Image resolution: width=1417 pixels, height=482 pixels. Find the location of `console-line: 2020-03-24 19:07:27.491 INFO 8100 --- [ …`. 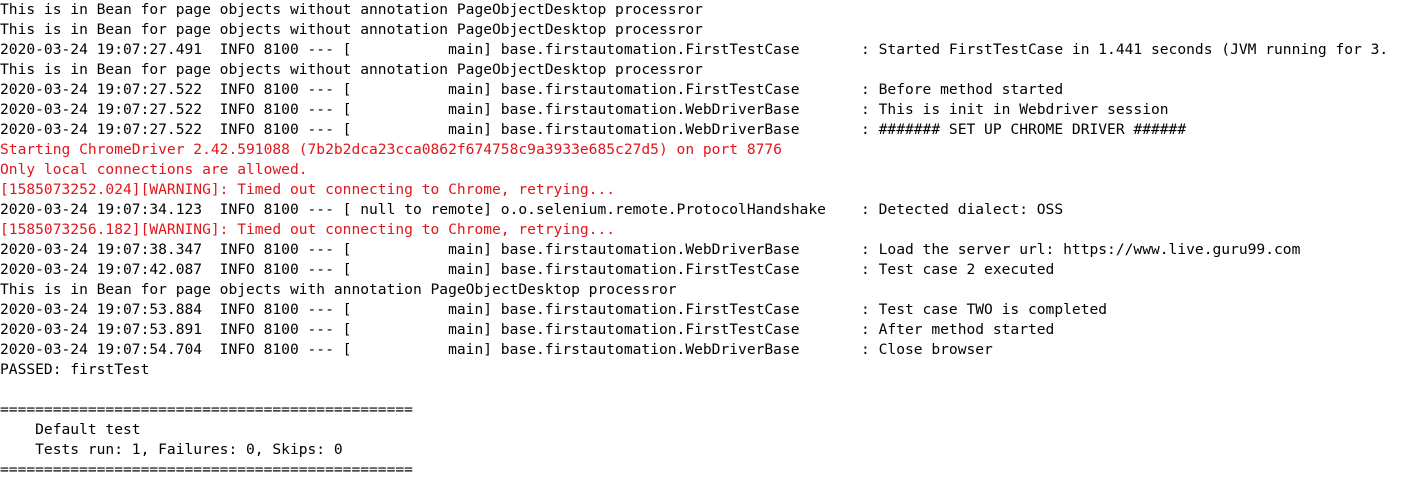

console-line: 2020-03-24 19:07:27.491 INFO 8100 --- [ … is located at coordinates (694, 49).